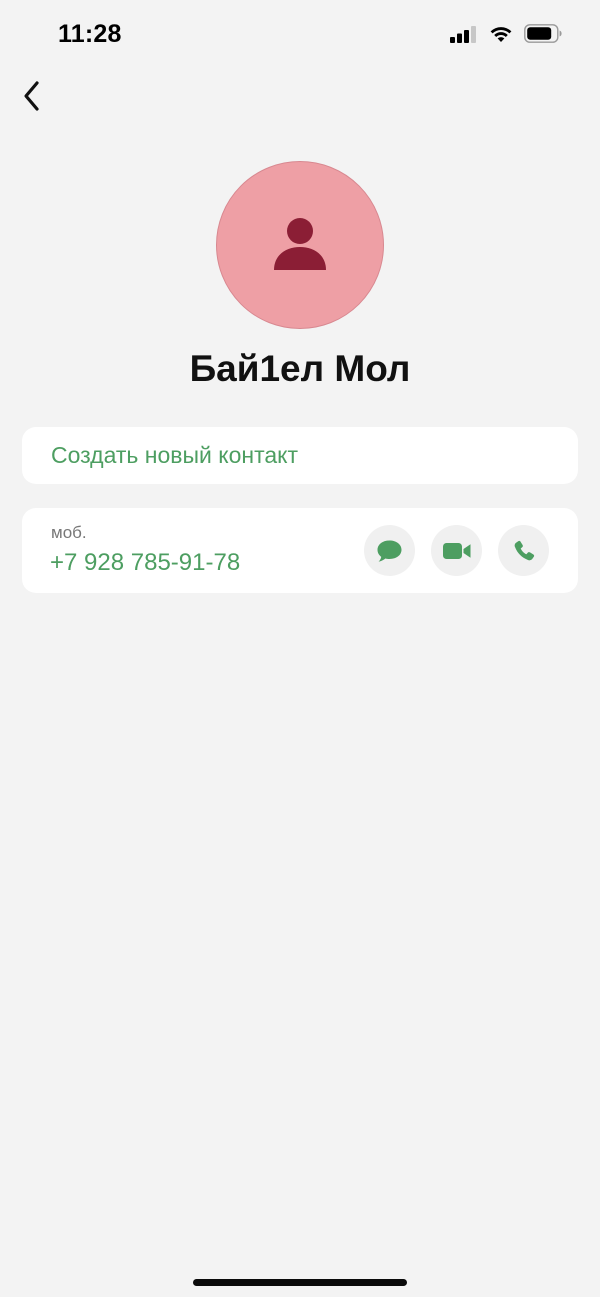 This screenshot has width=600, height=1297. Describe the element at coordinates (90, 34) in the screenshot. I see `status-time: 11:28` at that location.